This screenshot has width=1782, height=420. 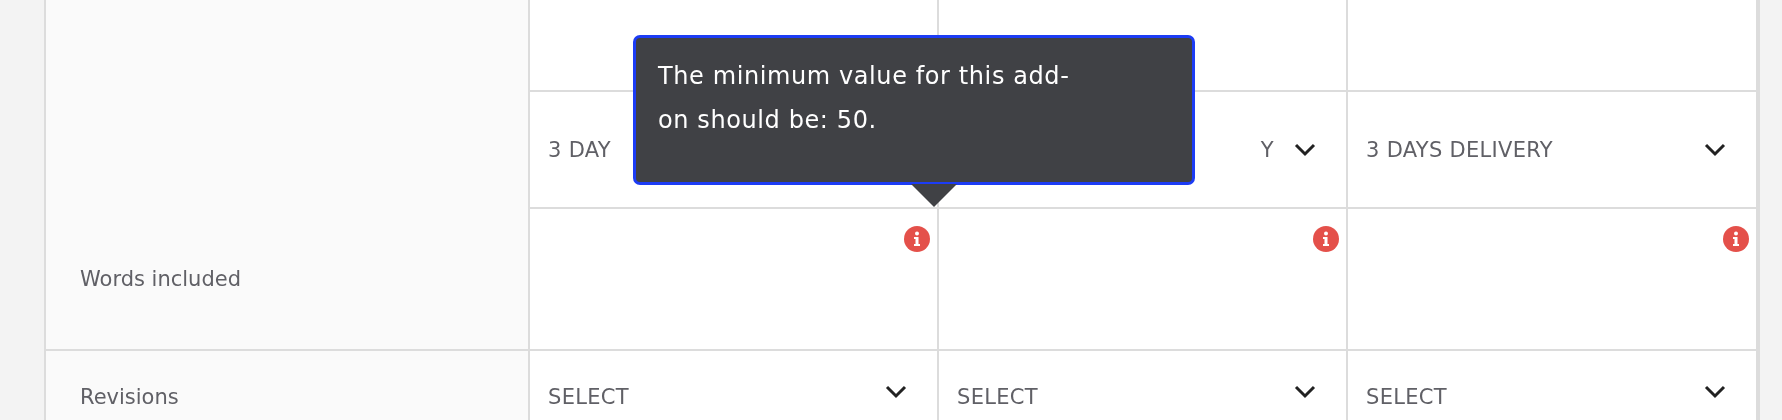 What do you see at coordinates (1142, 149) in the screenshot?
I see `delivery-dropdown: Y` at bounding box center [1142, 149].